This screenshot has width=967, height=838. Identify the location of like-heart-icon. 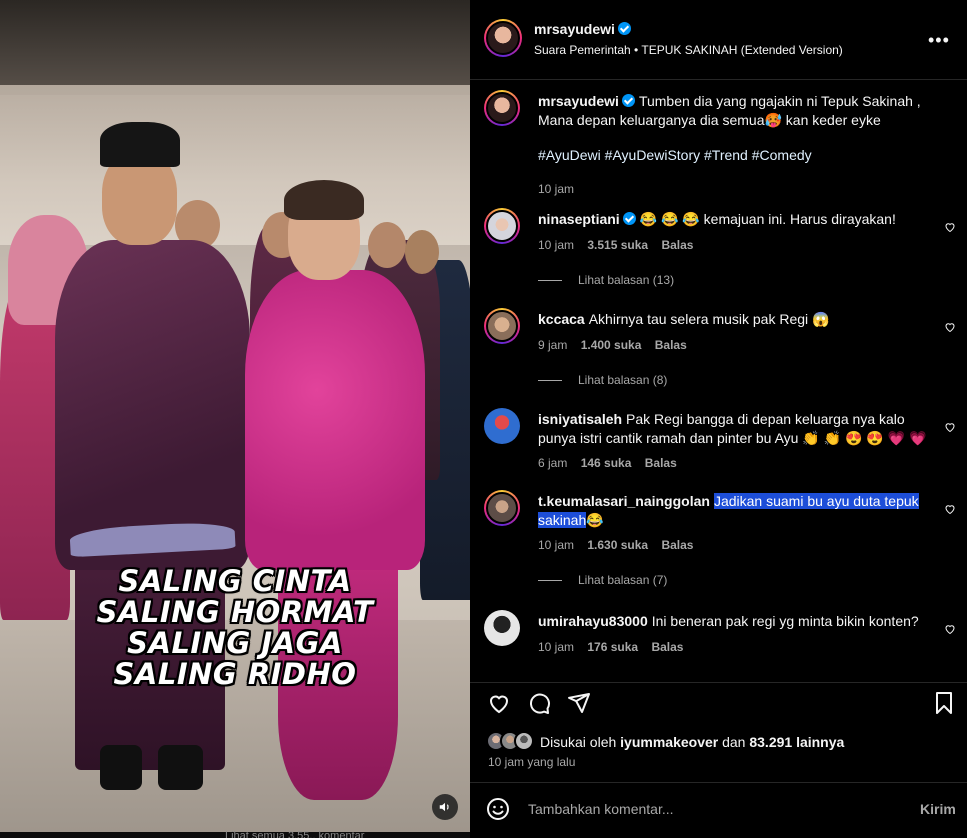
(499, 703).